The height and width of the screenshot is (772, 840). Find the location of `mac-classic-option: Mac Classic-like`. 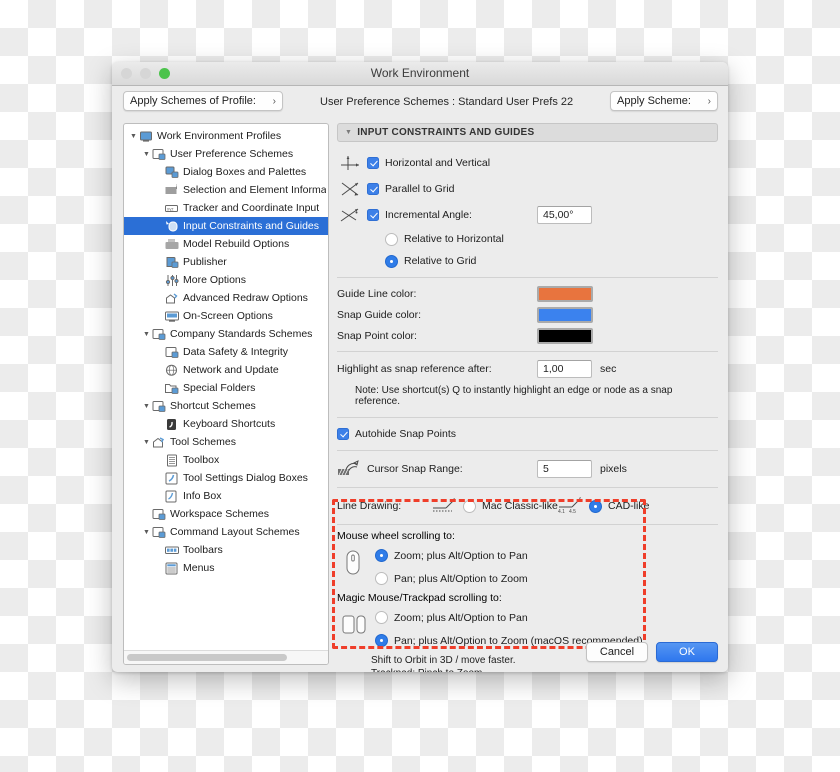

mac-classic-option: Mac Classic-like is located at coordinates (493, 506).